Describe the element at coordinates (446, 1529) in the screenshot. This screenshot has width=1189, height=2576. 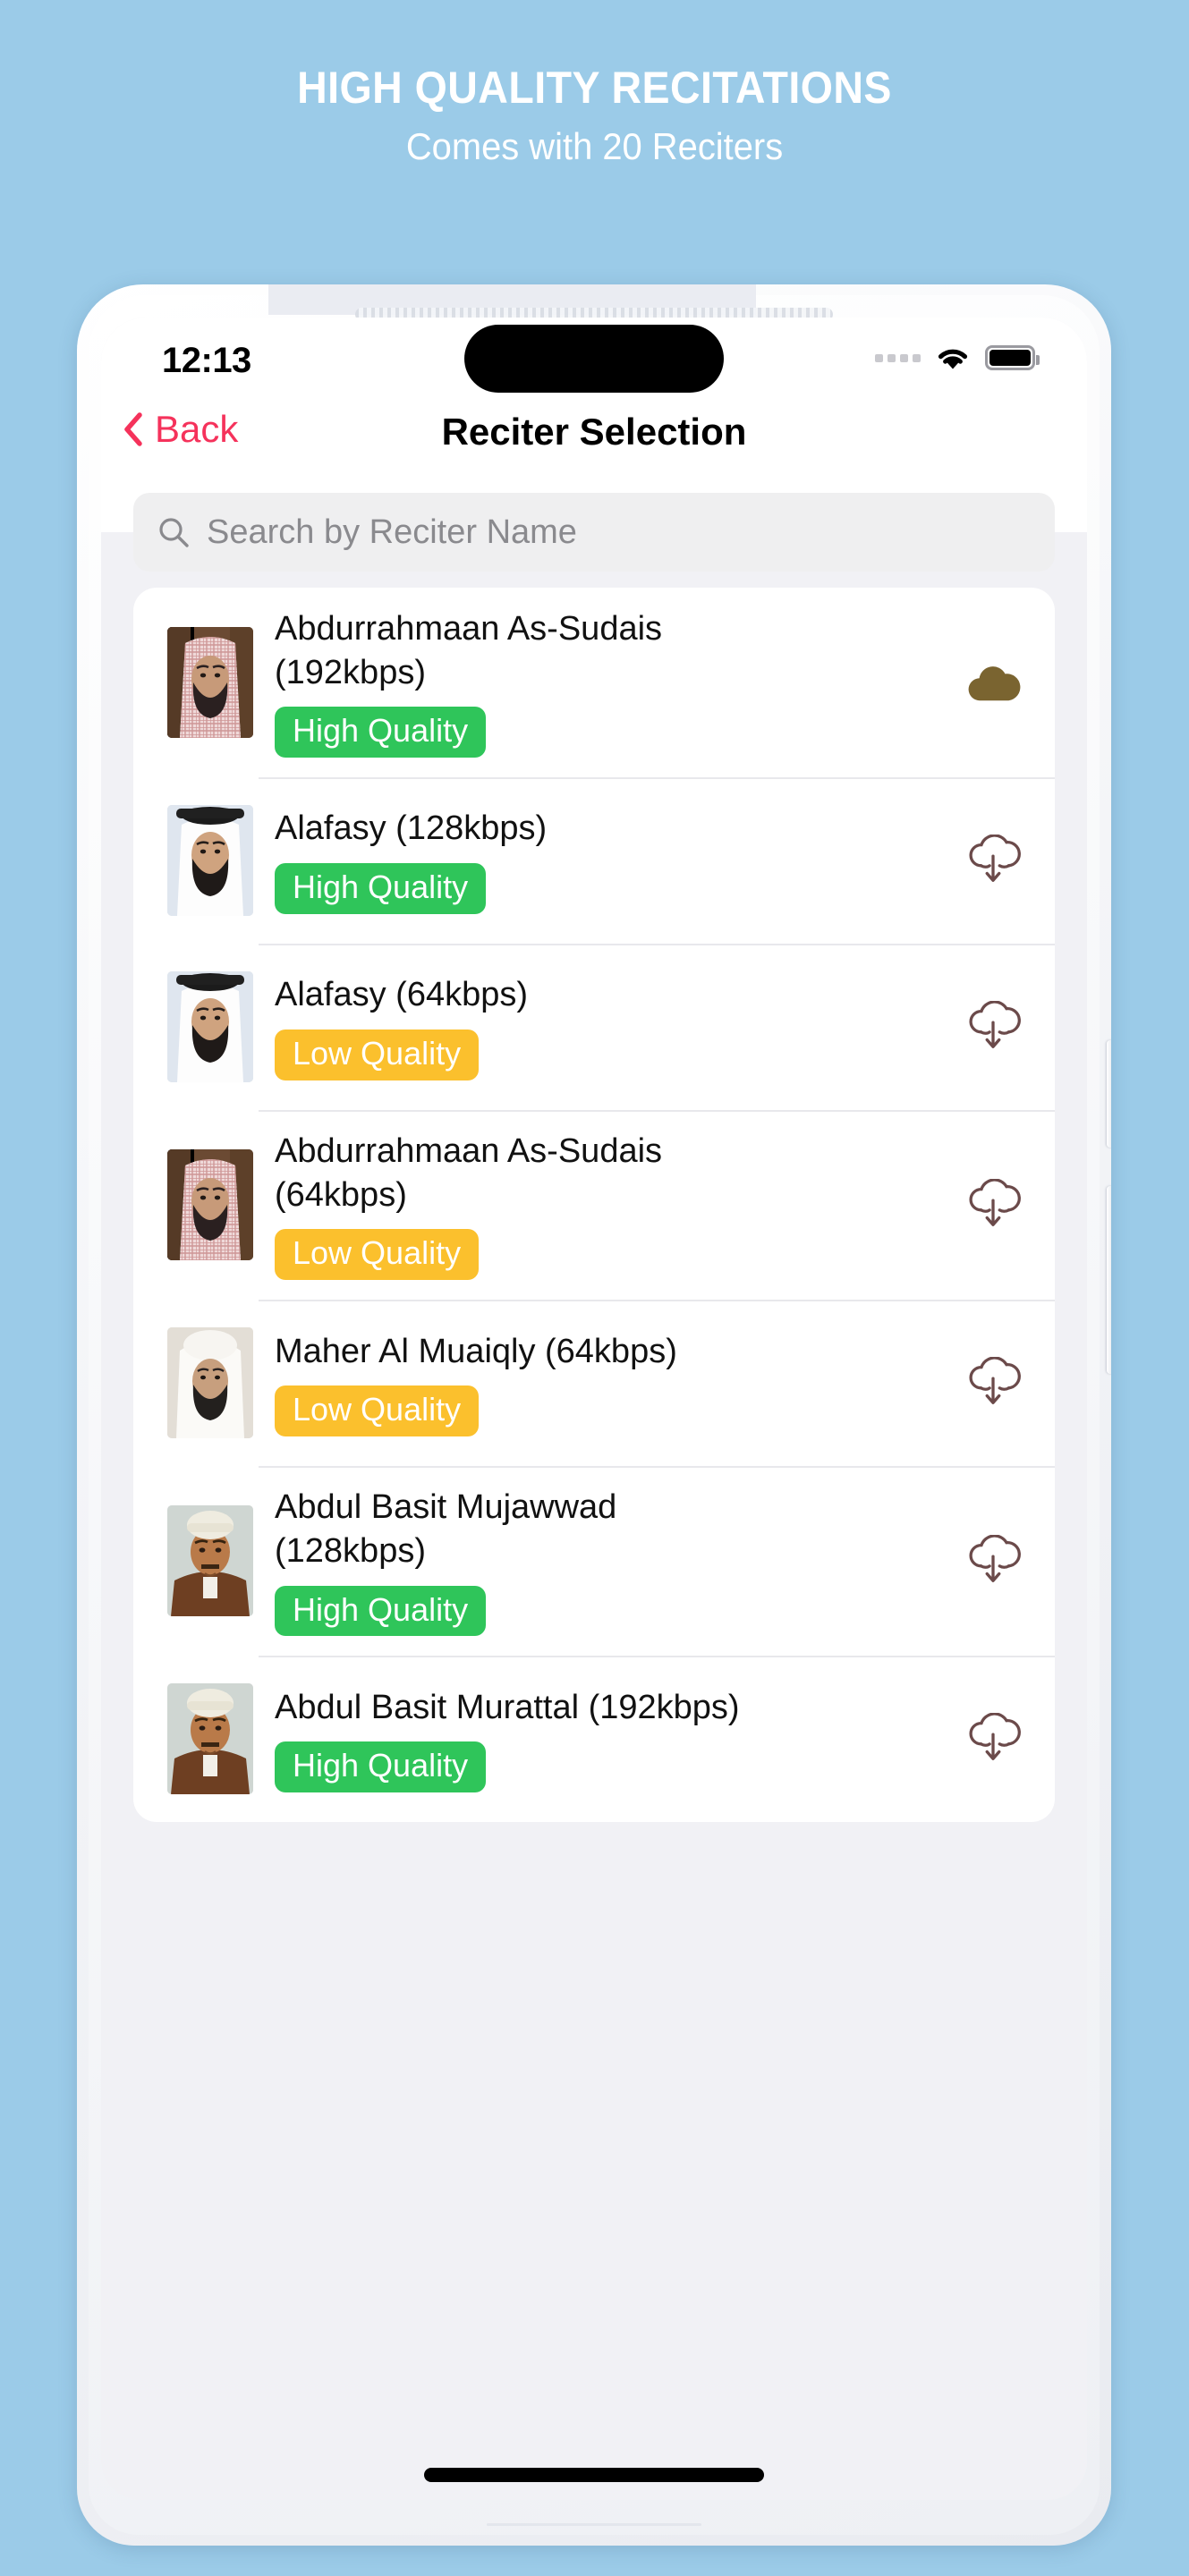
I see `reciter-name: Abdul Basit Mujawwad (128kbps)` at that location.